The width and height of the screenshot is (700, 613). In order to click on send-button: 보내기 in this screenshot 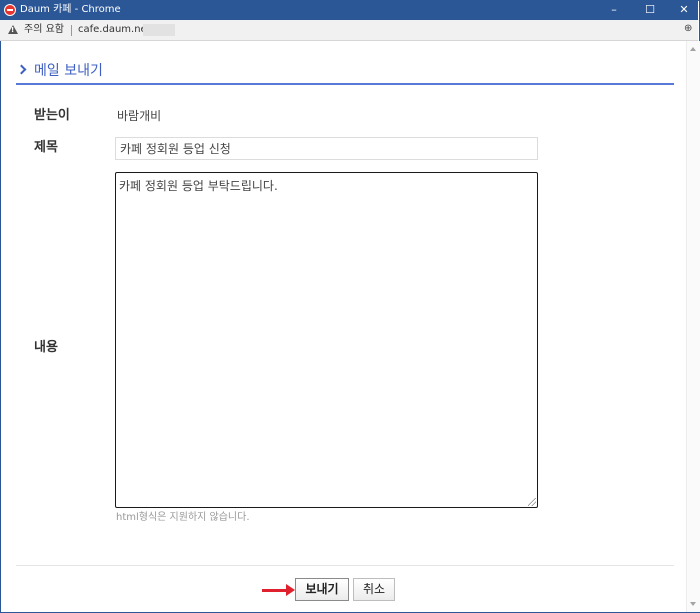, I will do `click(322, 589)`.